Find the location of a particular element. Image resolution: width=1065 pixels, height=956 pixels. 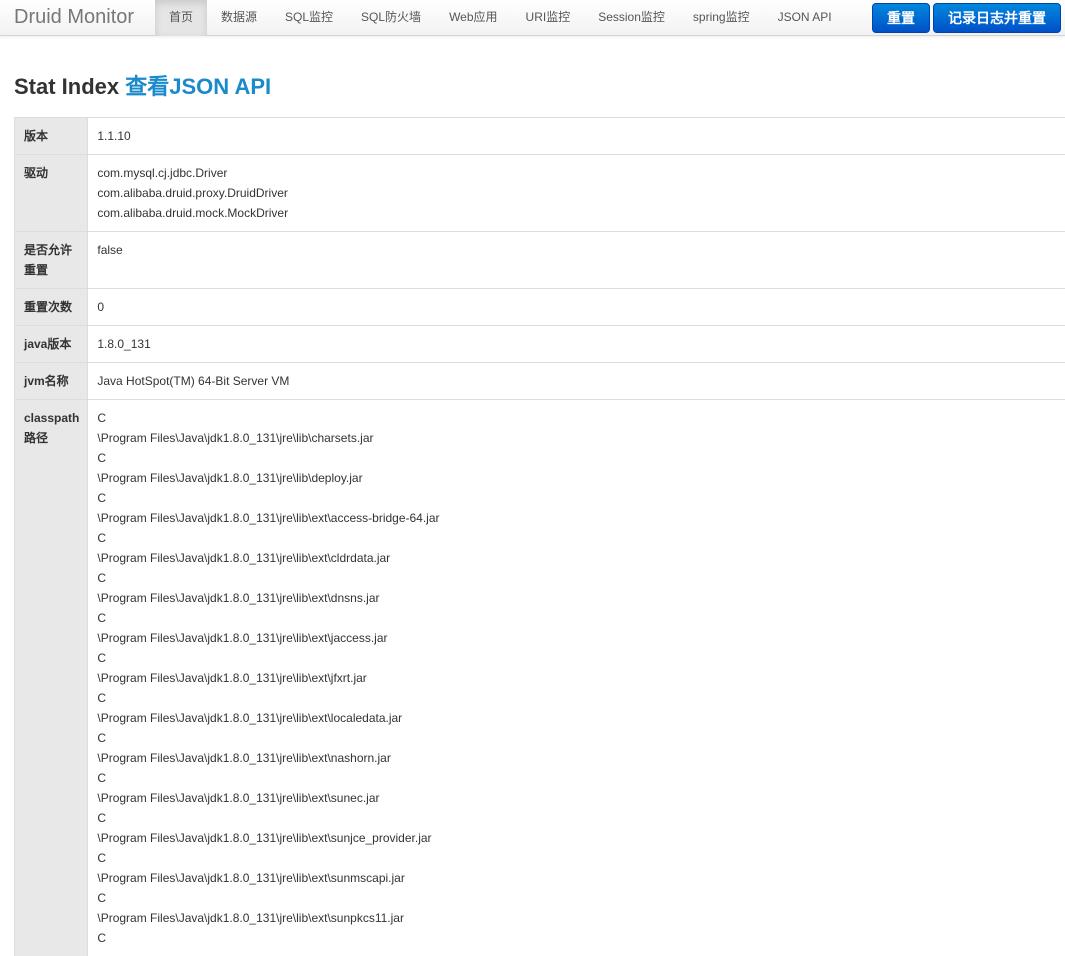

nav-item-spring: spring监控 is located at coordinates (721, 18).